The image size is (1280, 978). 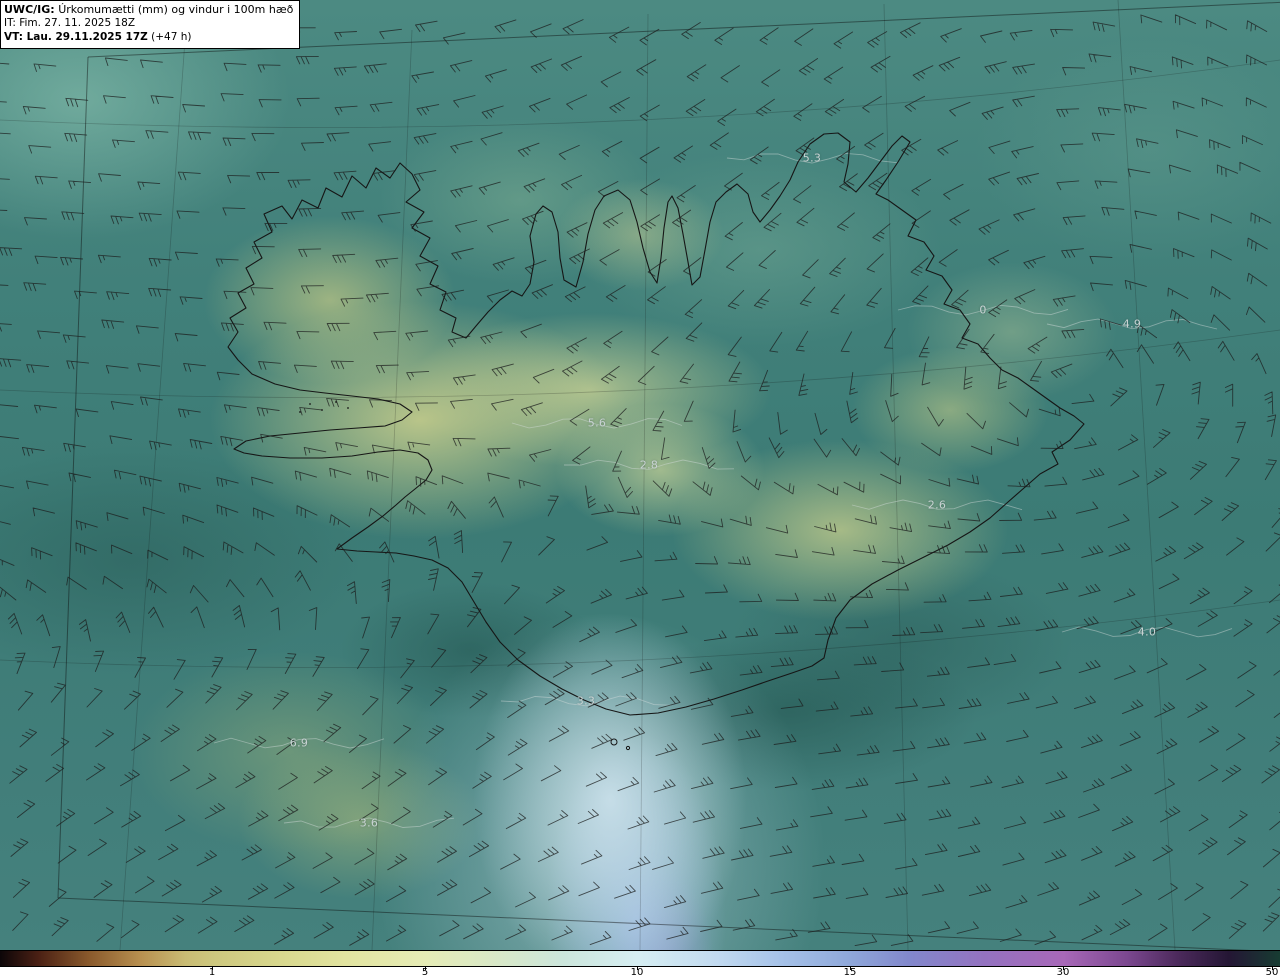 What do you see at coordinates (76, 36) in the screenshot?
I see `valid-time: VT: Lau. 29.11.2025 17Z` at bounding box center [76, 36].